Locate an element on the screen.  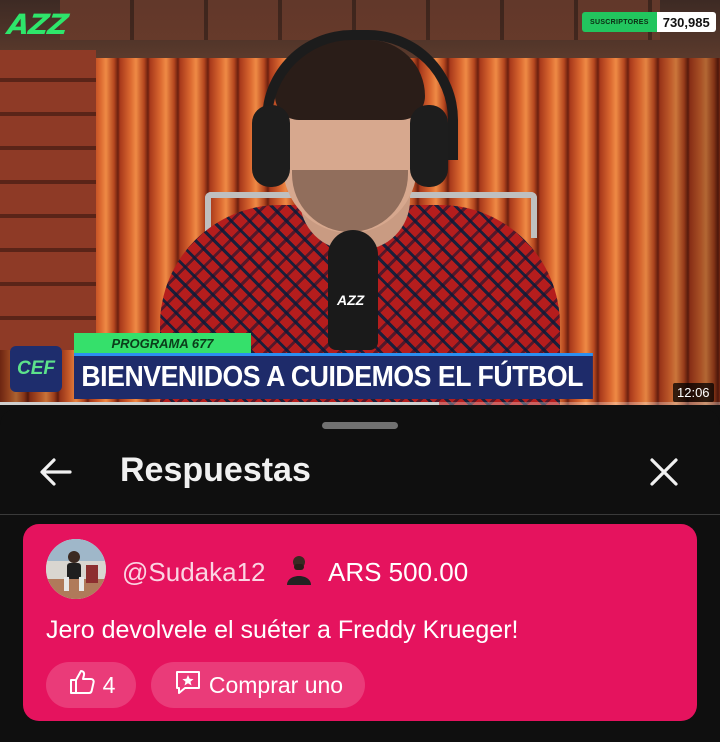
show-logo: CEF is located at coordinates (36, 369).